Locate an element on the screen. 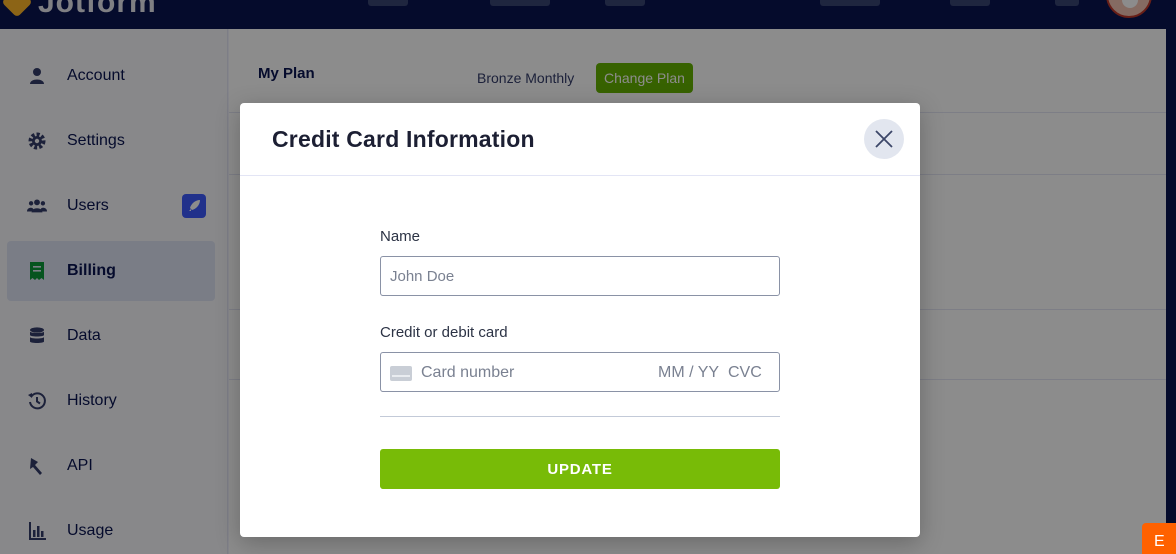 This screenshot has width=1176, height=554. update-button: UPDATE is located at coordinates (580, 469).